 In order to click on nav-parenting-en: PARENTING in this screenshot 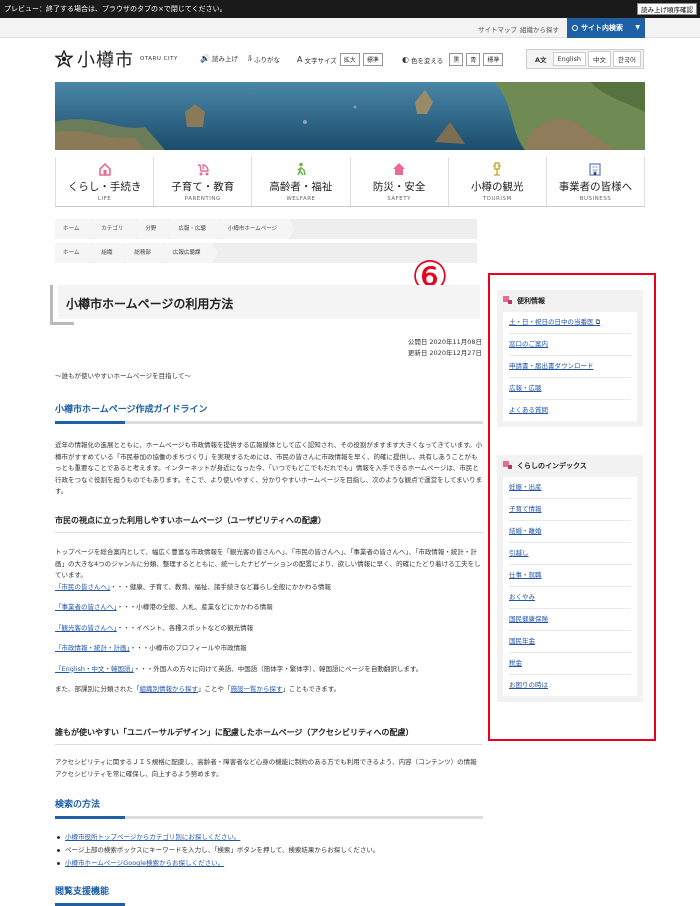, I will do `click(202, 199)`.